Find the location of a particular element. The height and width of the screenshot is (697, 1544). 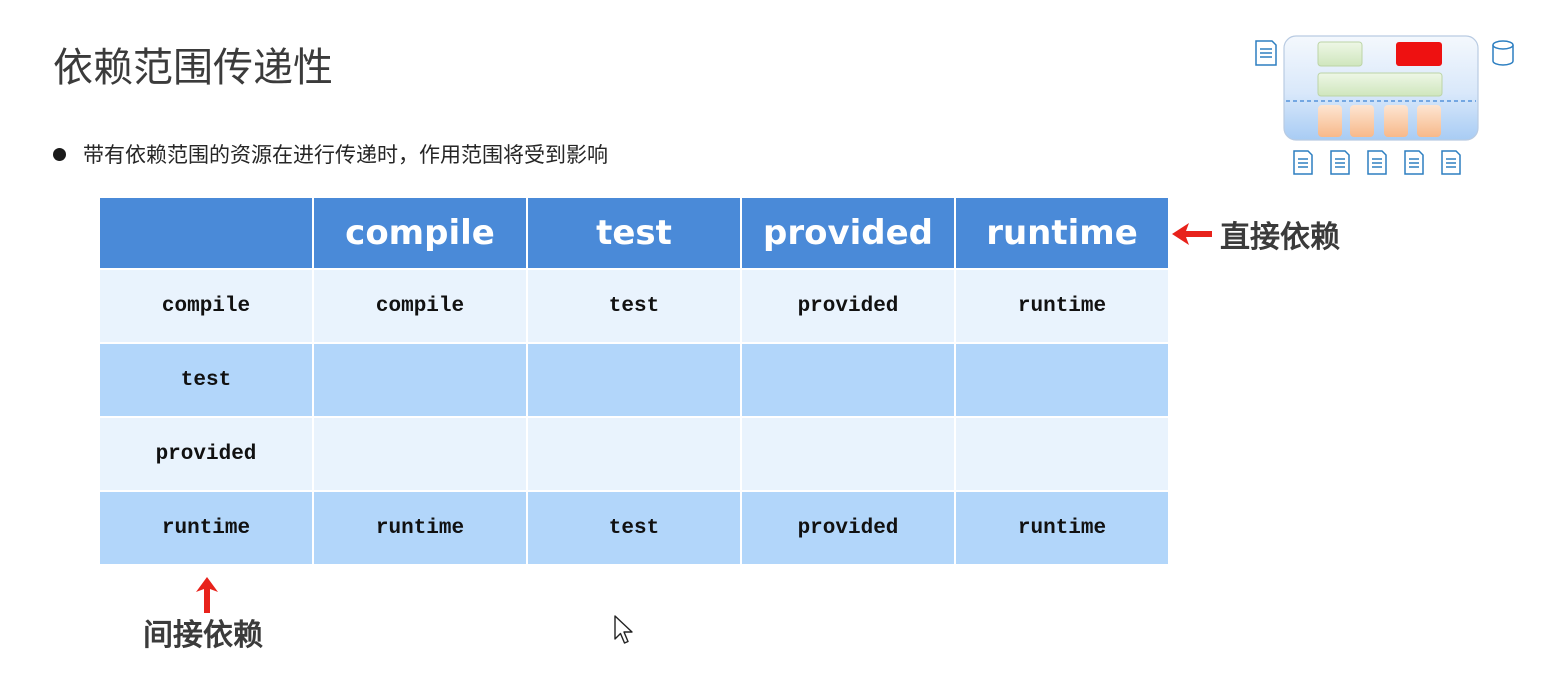

table-header-runtime: runtime is located at coordinates (1062, 233).